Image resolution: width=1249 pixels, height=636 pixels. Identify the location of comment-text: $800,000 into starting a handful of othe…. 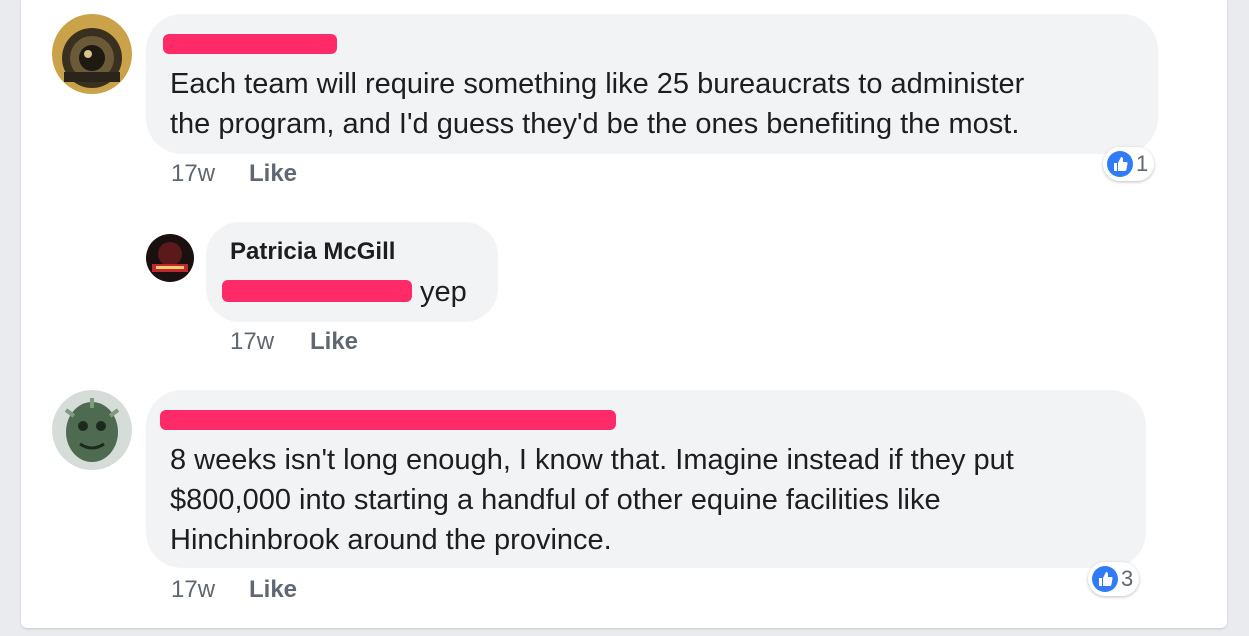
(555, 500).